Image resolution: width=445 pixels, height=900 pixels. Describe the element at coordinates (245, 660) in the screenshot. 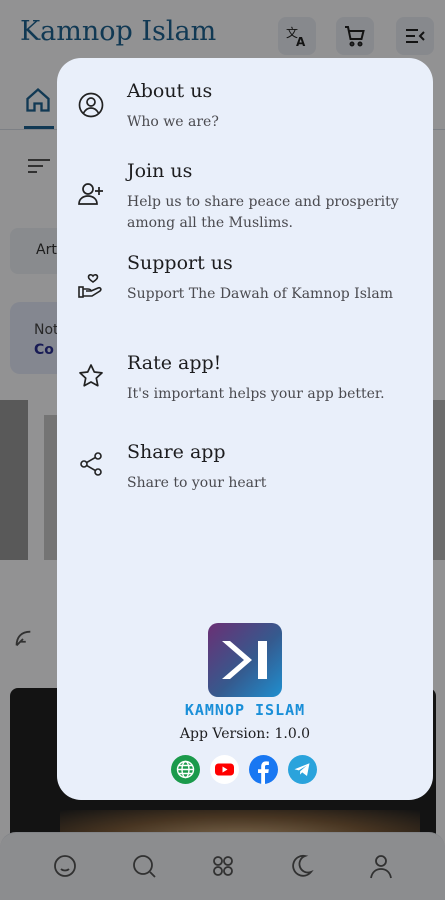

I see `app-logo` at that location.